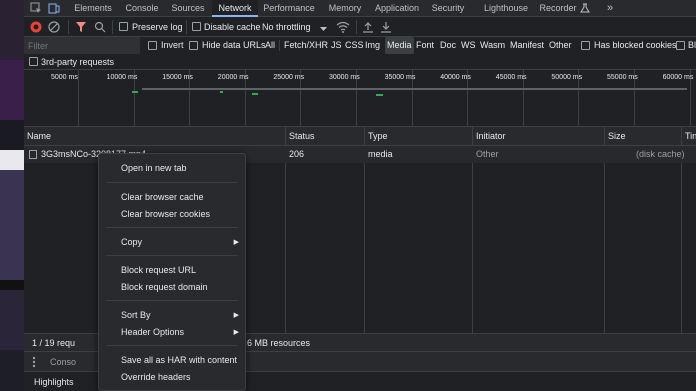 The height and width of the screenshot is (391, 696). Describe the element at coordinates (172, 214) in the screenshot. I see `menu-item-clear-browser-cookies: Clear browser cookies` at that location.